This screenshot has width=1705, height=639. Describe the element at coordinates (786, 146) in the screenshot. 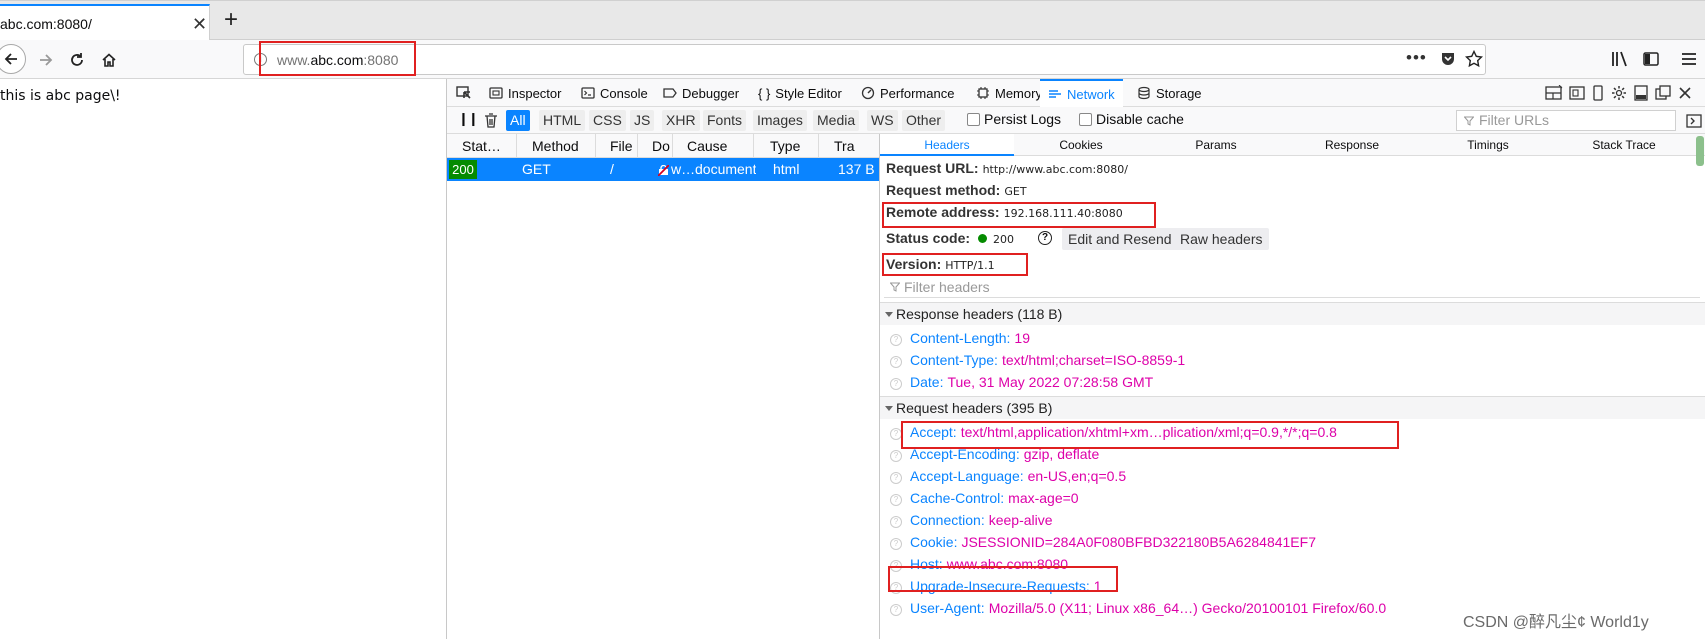

I see `column-type: Type` at that location.